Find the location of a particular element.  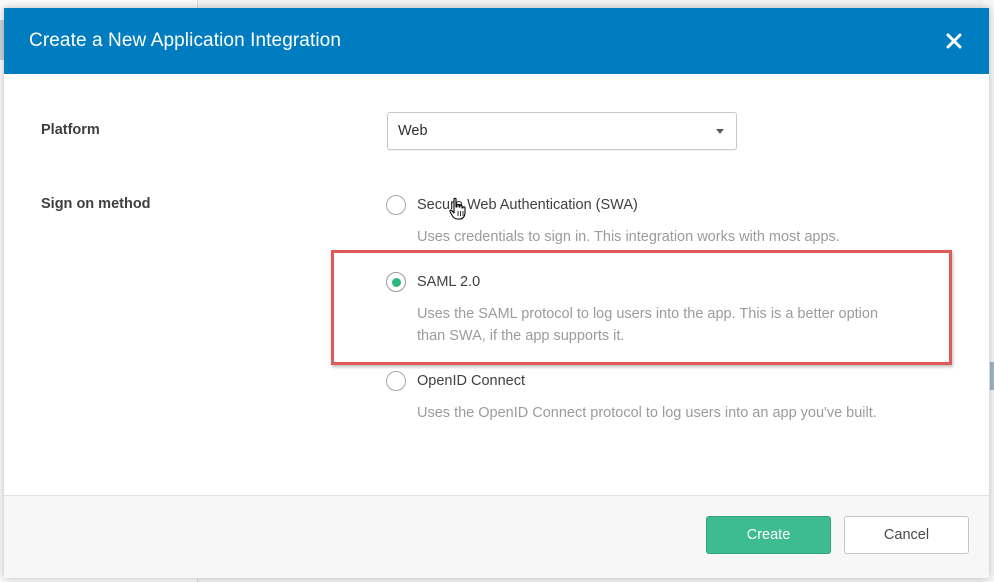

close-button is located at coordinates (954, 41).